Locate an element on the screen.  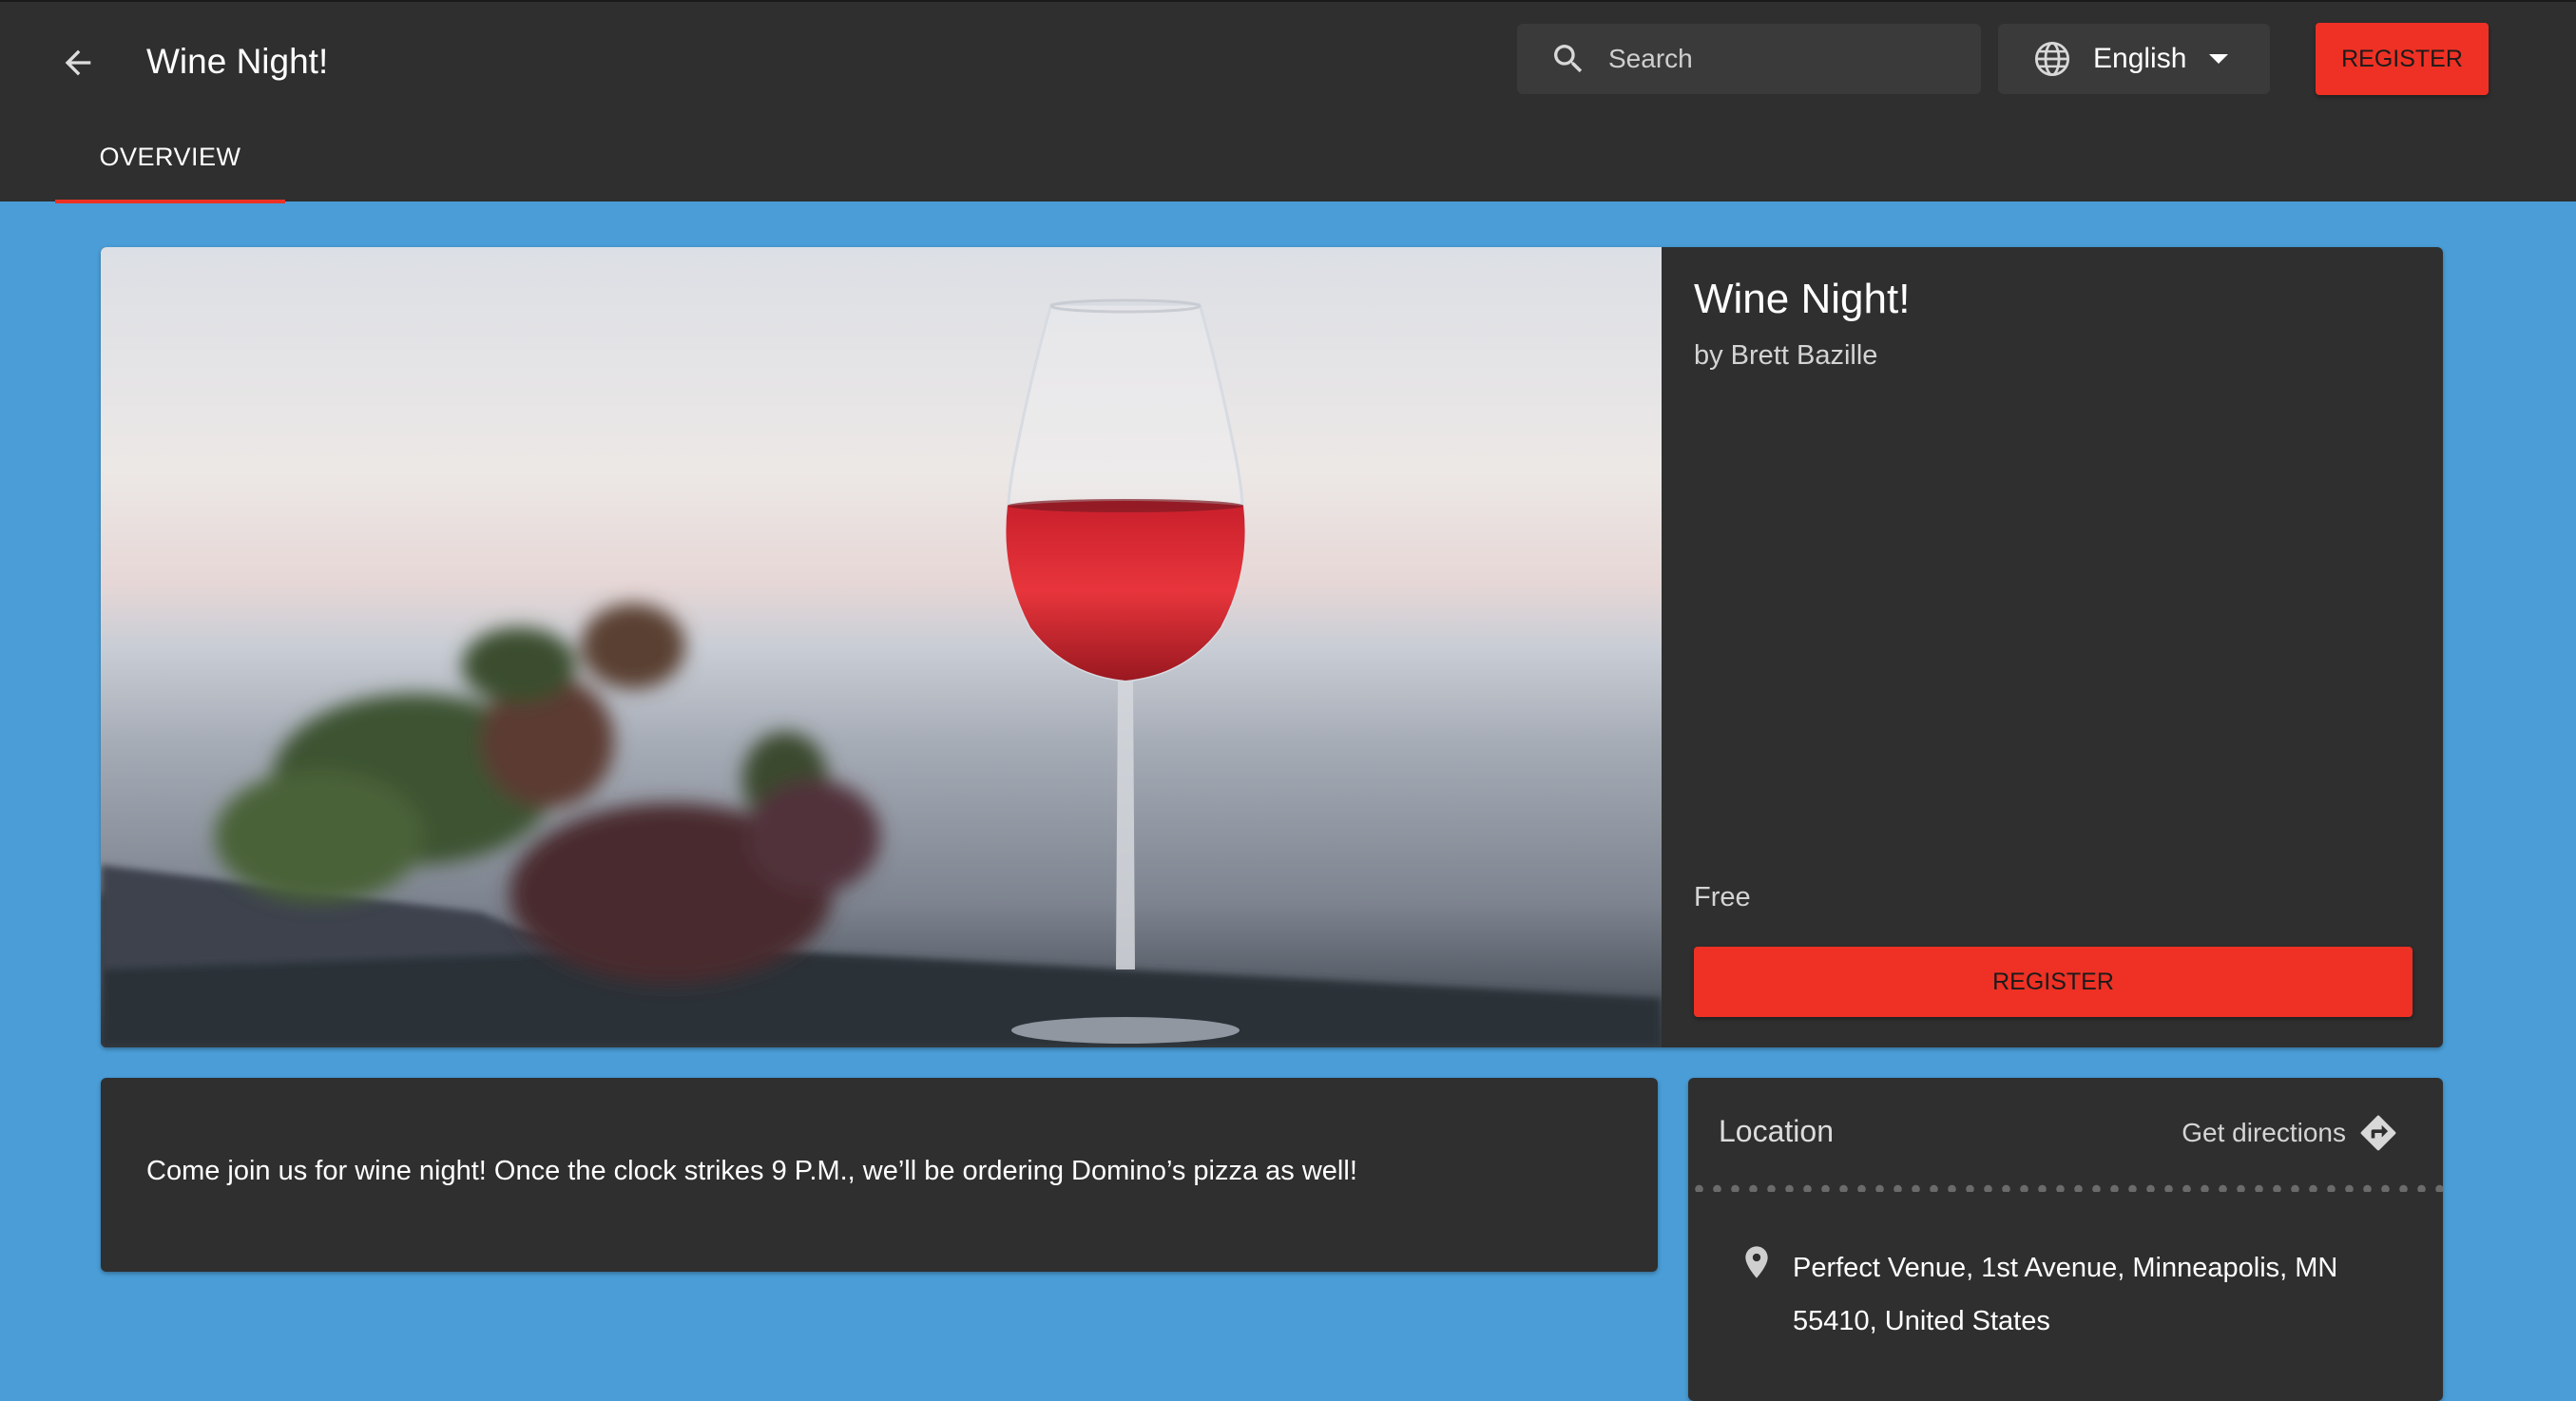
location-pin-icon is located at coordinates (1756, 1262).